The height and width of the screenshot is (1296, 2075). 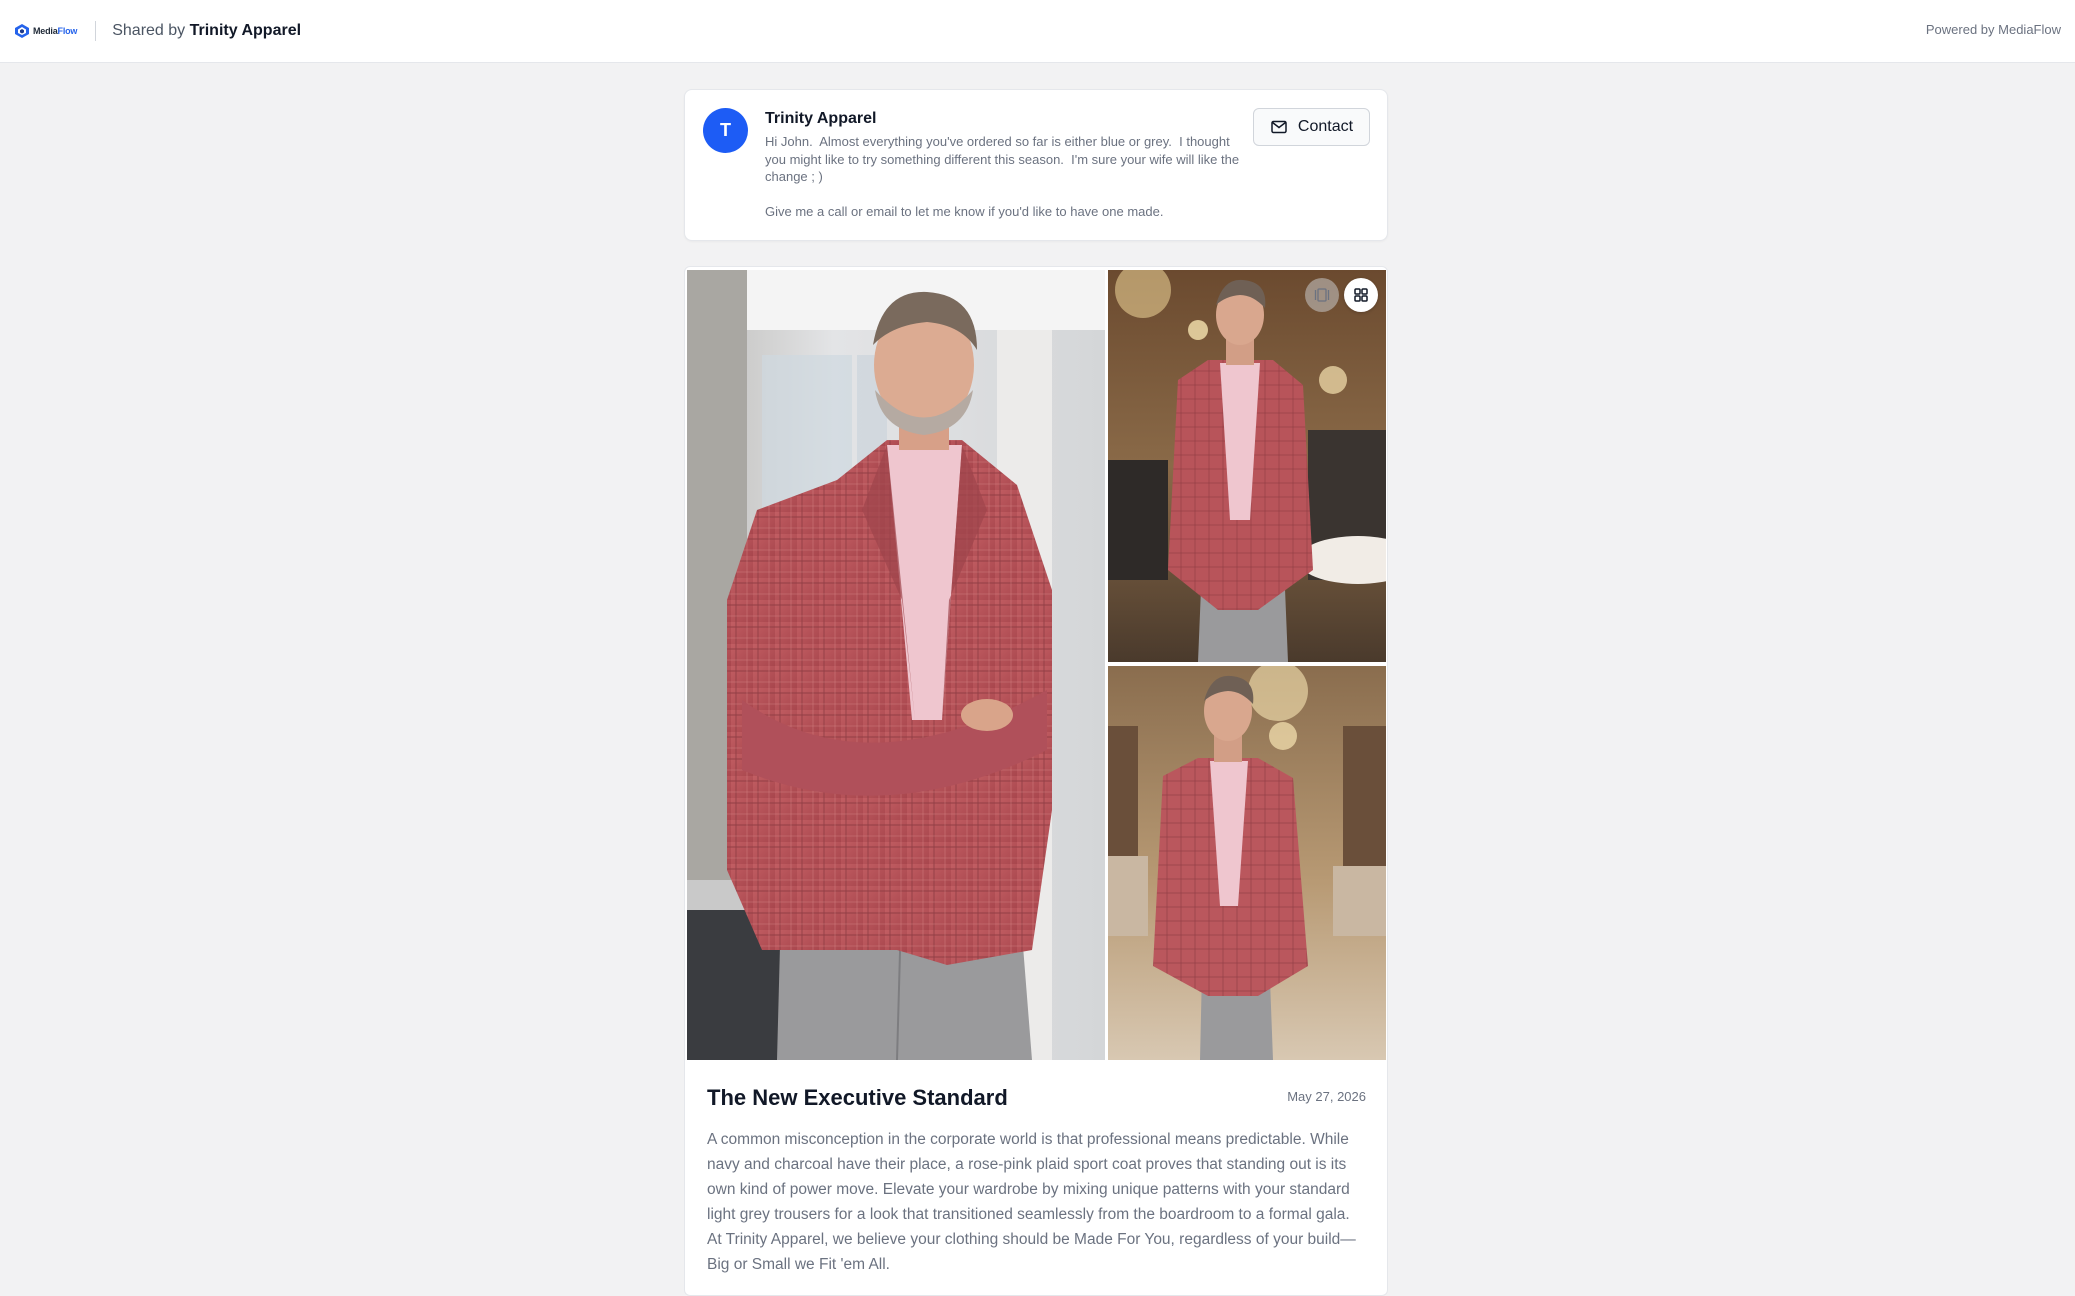 What do you see at coordinates (1279, 127) in the screenshot?
I see `mail-icon` at bounding box center [1279, 127].